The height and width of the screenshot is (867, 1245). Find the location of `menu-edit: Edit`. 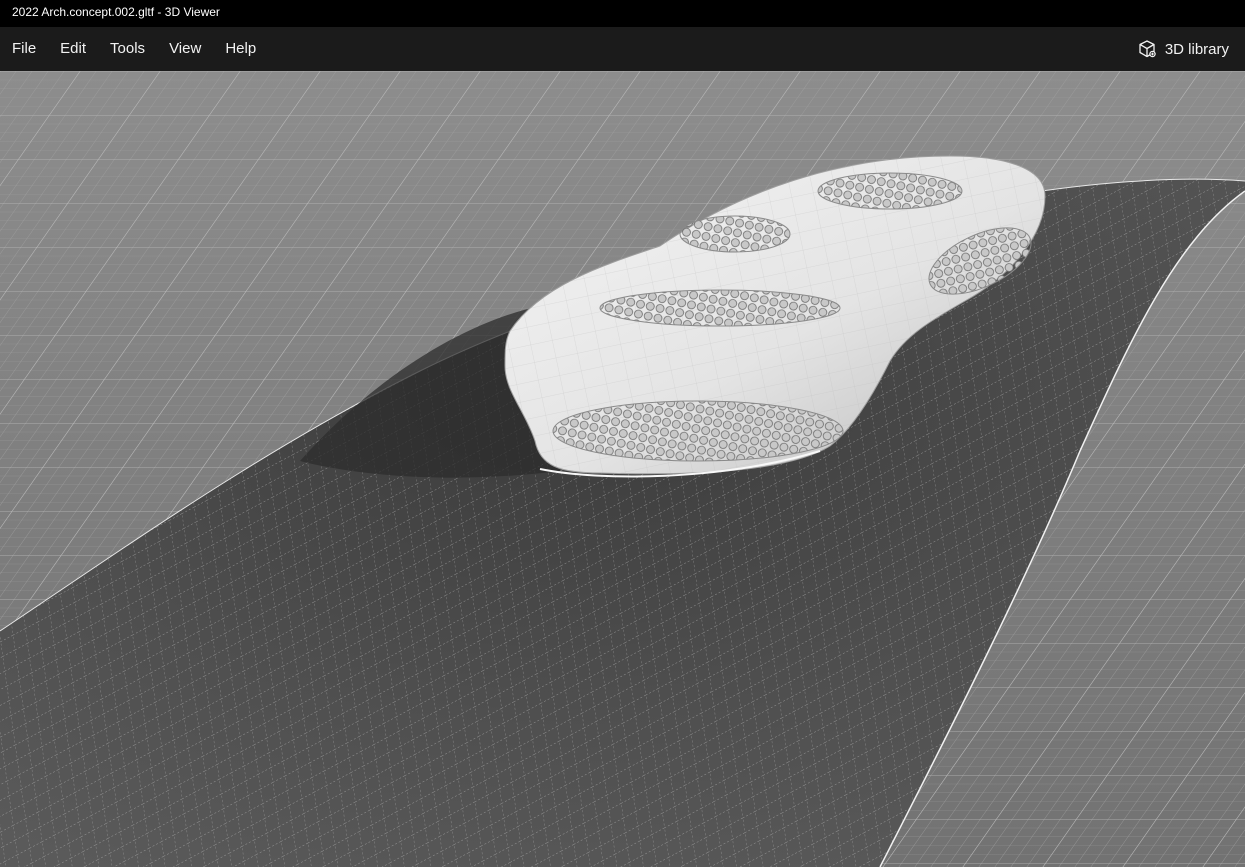

menu-edit: Edit is located at coordinates (73, 49).